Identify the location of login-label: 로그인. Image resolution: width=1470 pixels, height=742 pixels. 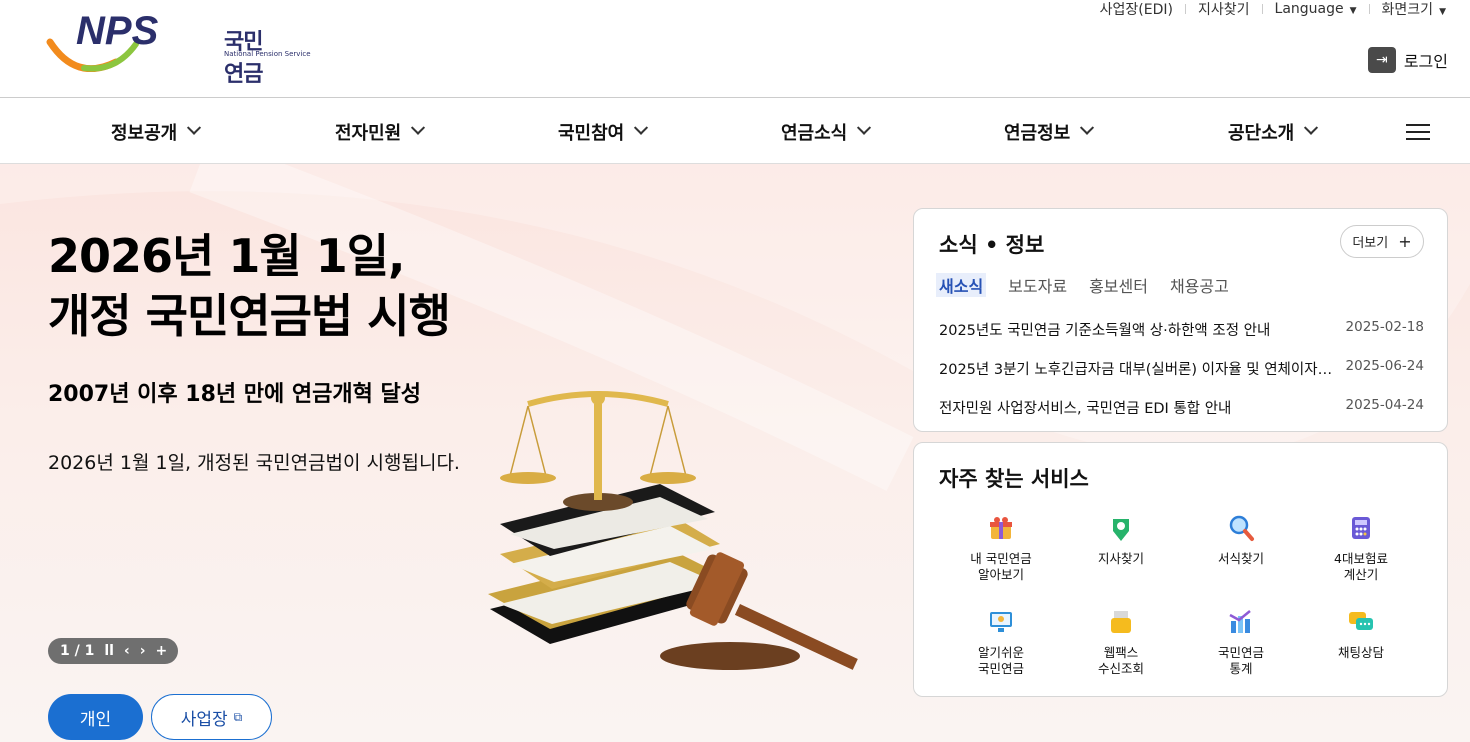
(1425, 61).